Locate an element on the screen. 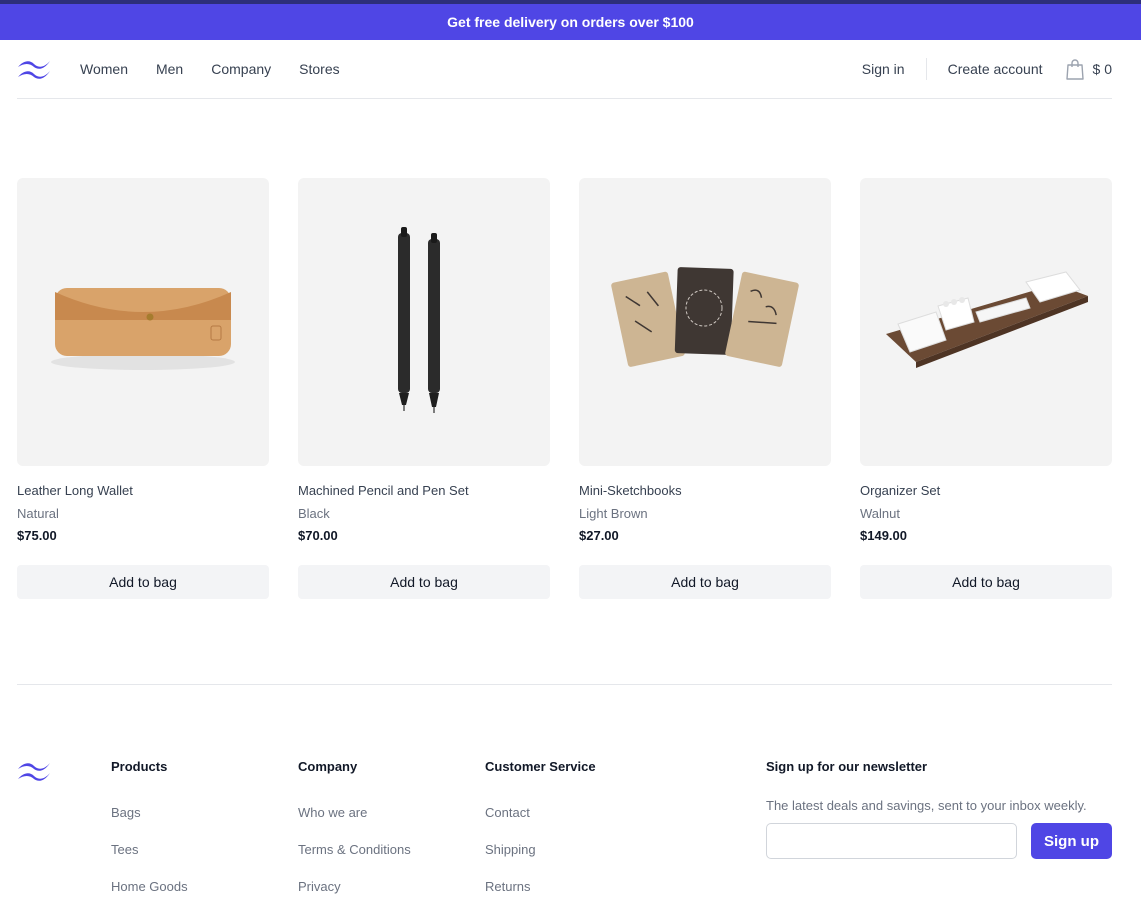 Image resolution: width=1141 pixels, height=913 pixels. footer-divider is located at coordinates (564, 684).